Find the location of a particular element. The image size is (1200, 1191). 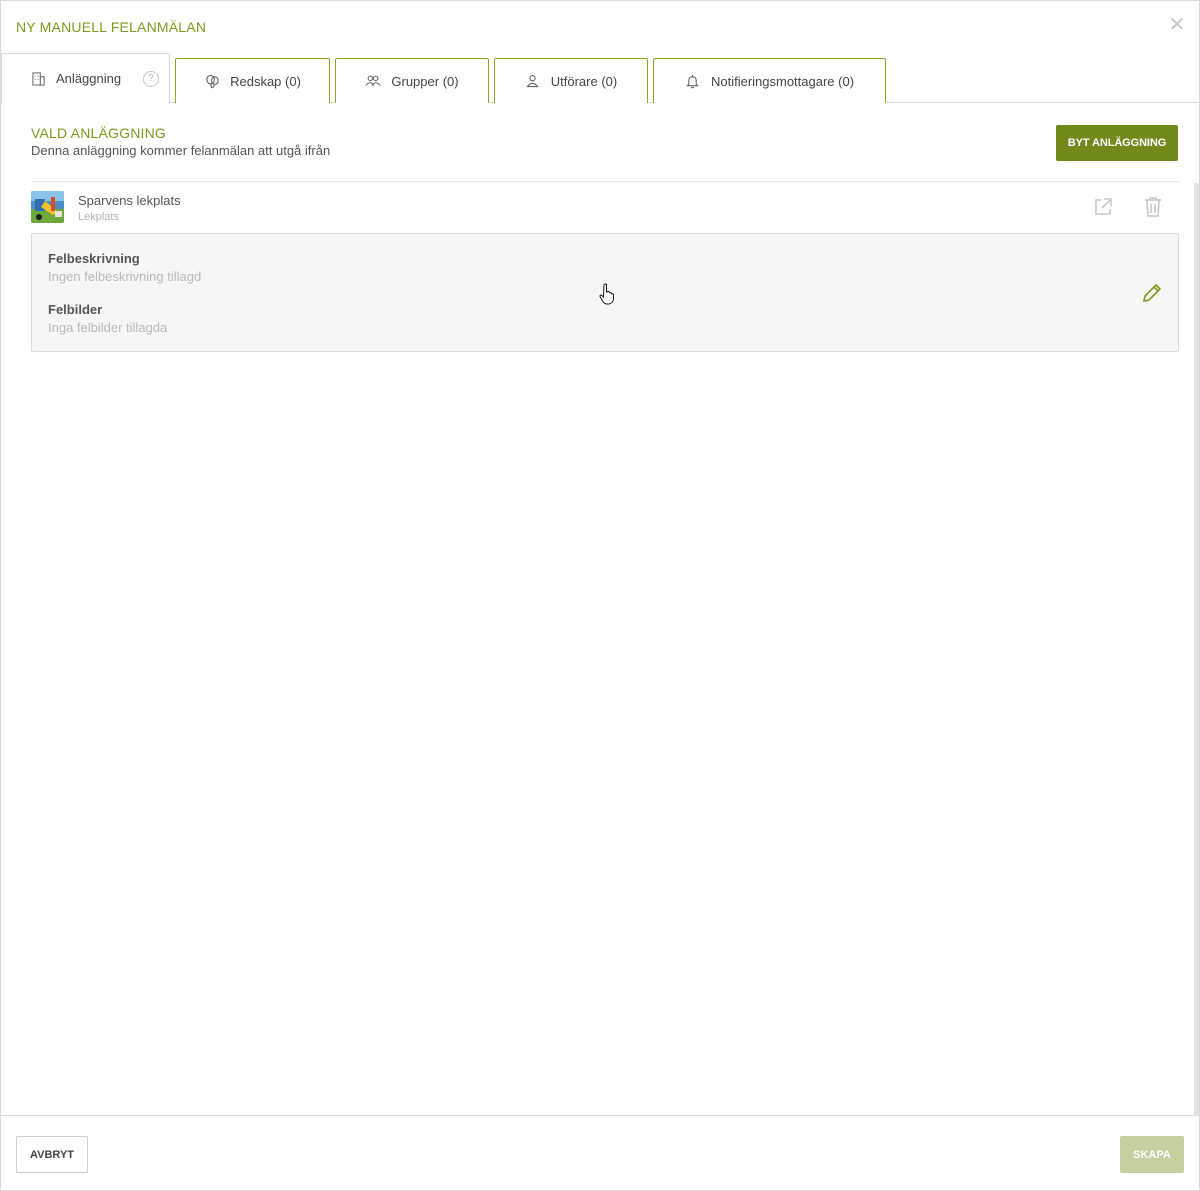

tab-performers: Utförare (0) is located at coordinates (571, 80).